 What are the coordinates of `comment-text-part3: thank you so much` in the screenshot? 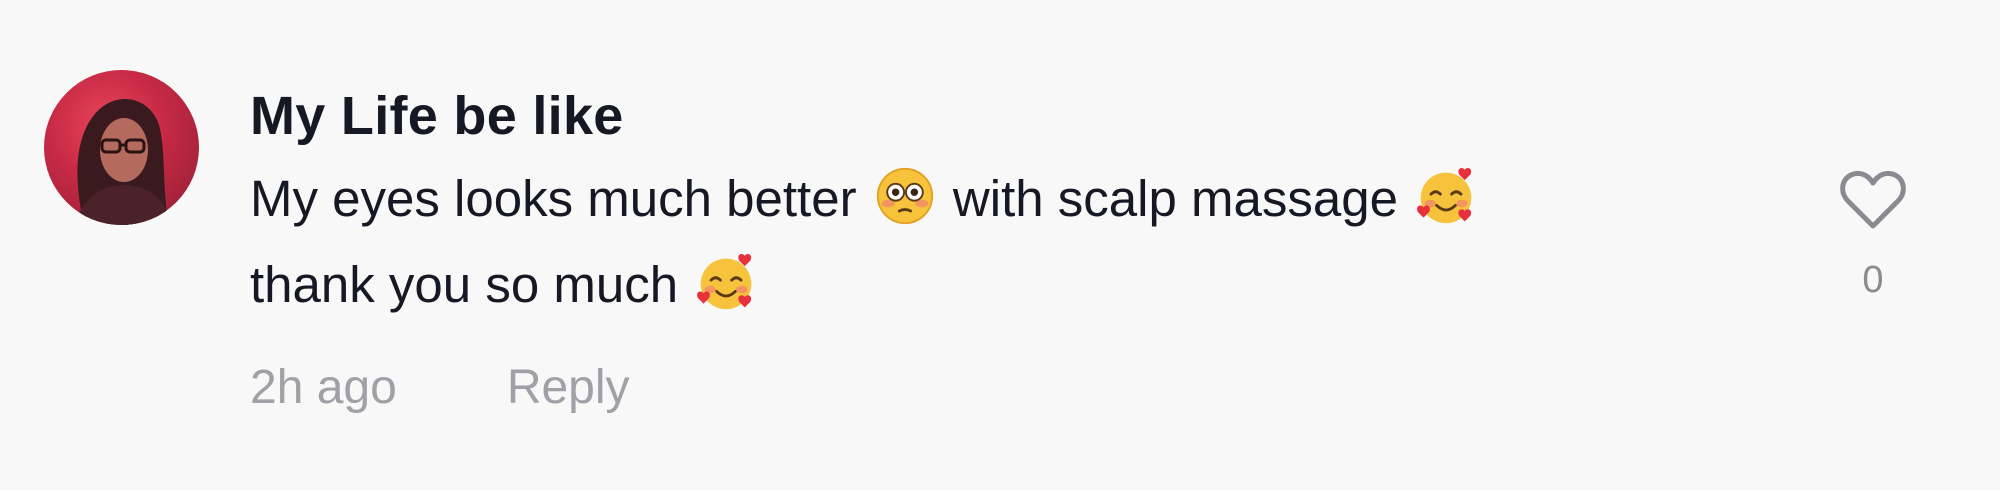 It's located at (464, 284).